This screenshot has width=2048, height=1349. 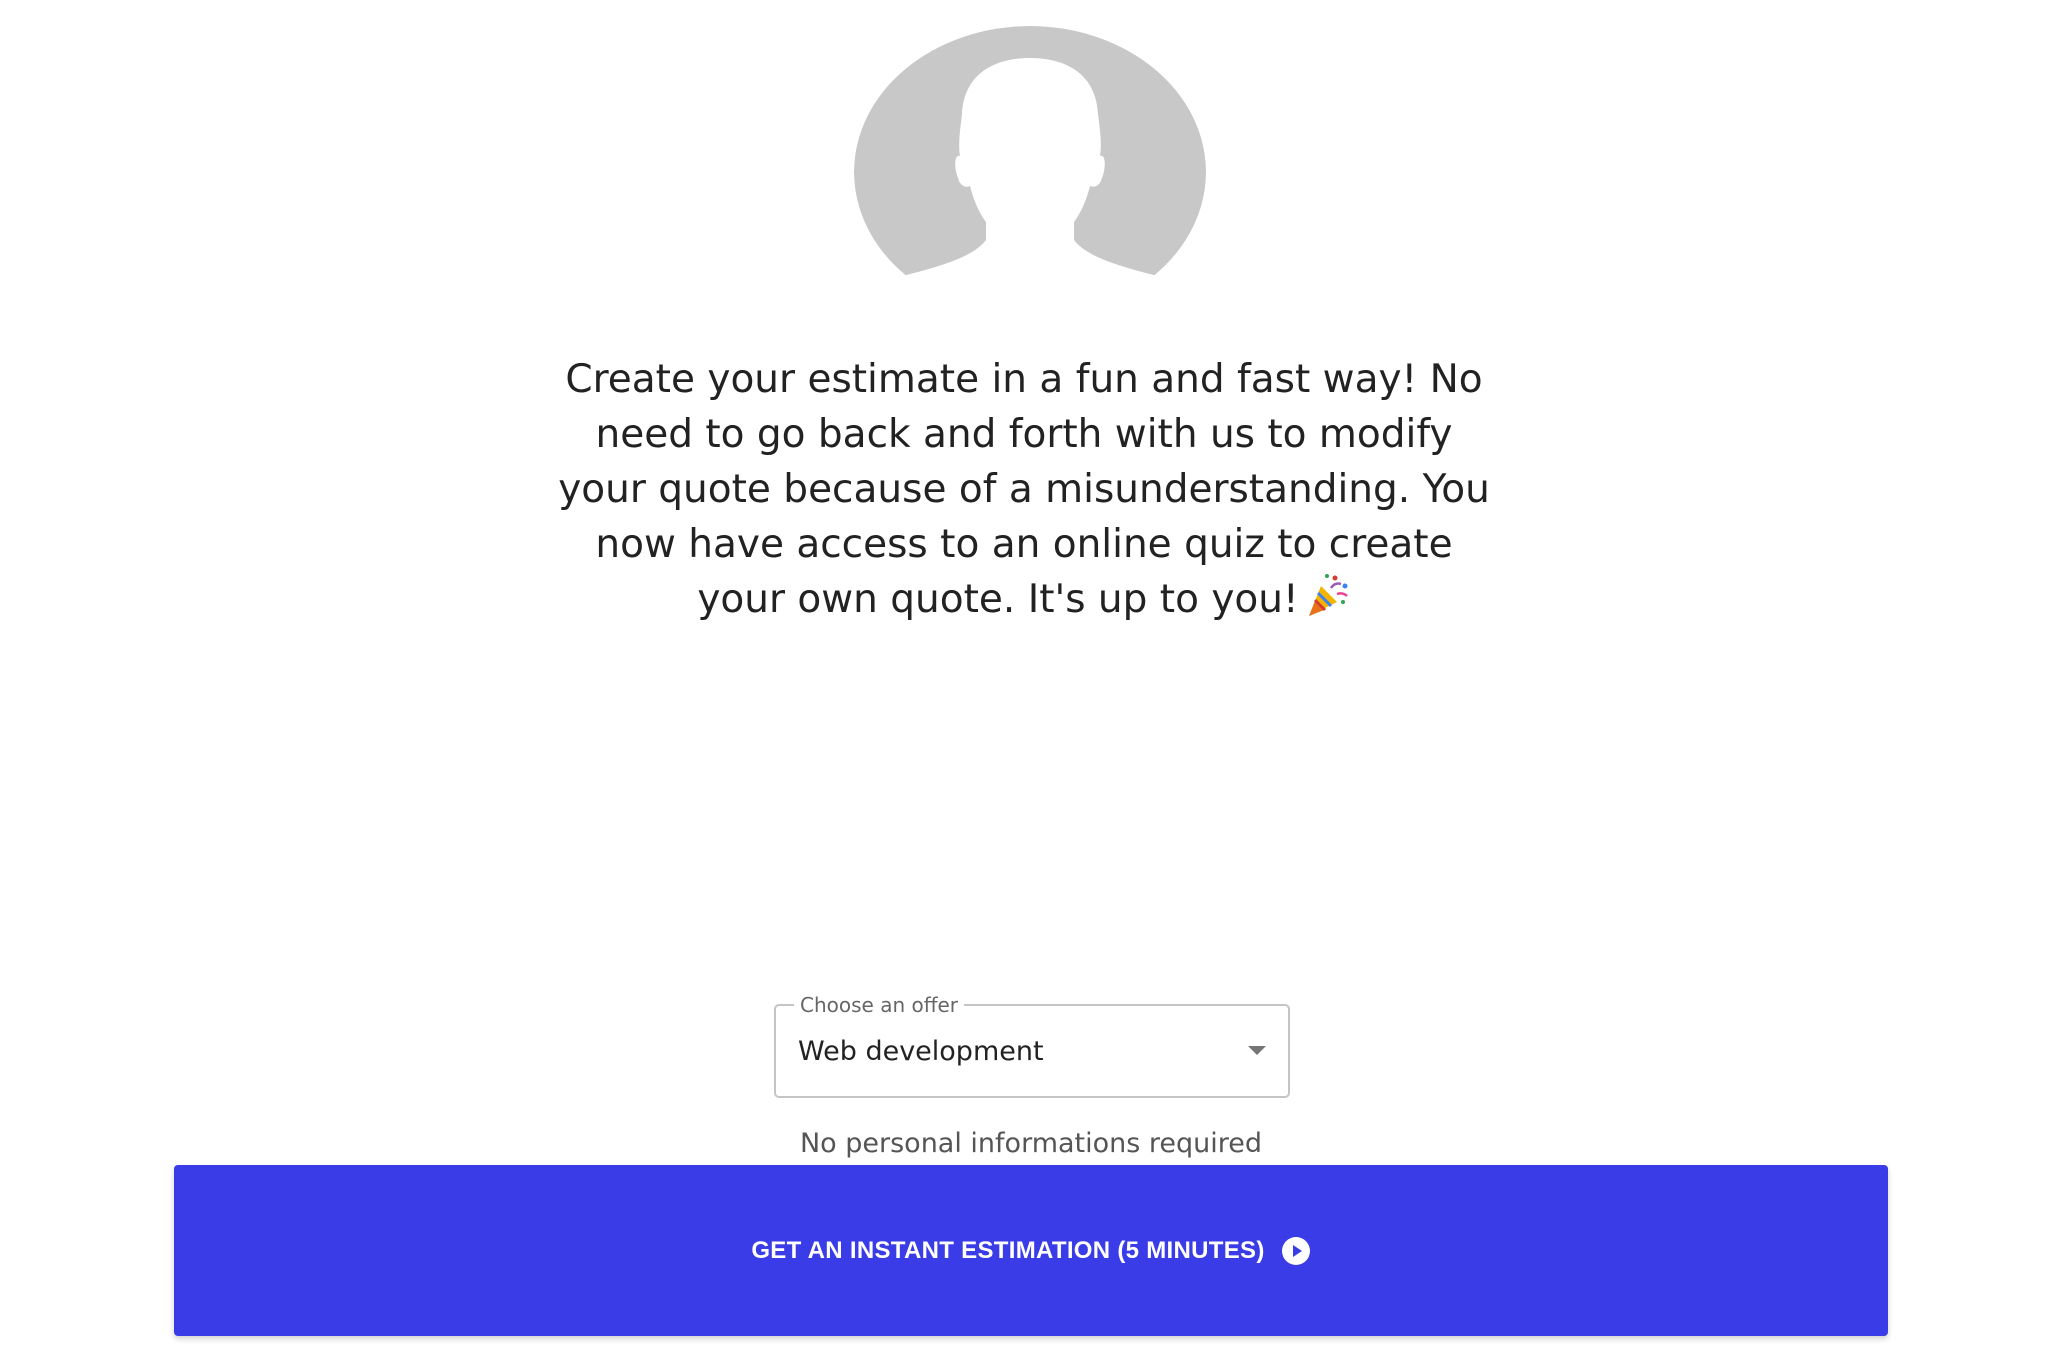 I want to click on get-estimation-button: GET AN INSTANT ESTIMATION (5 MINUTES), so click(x=1031, y=1250).